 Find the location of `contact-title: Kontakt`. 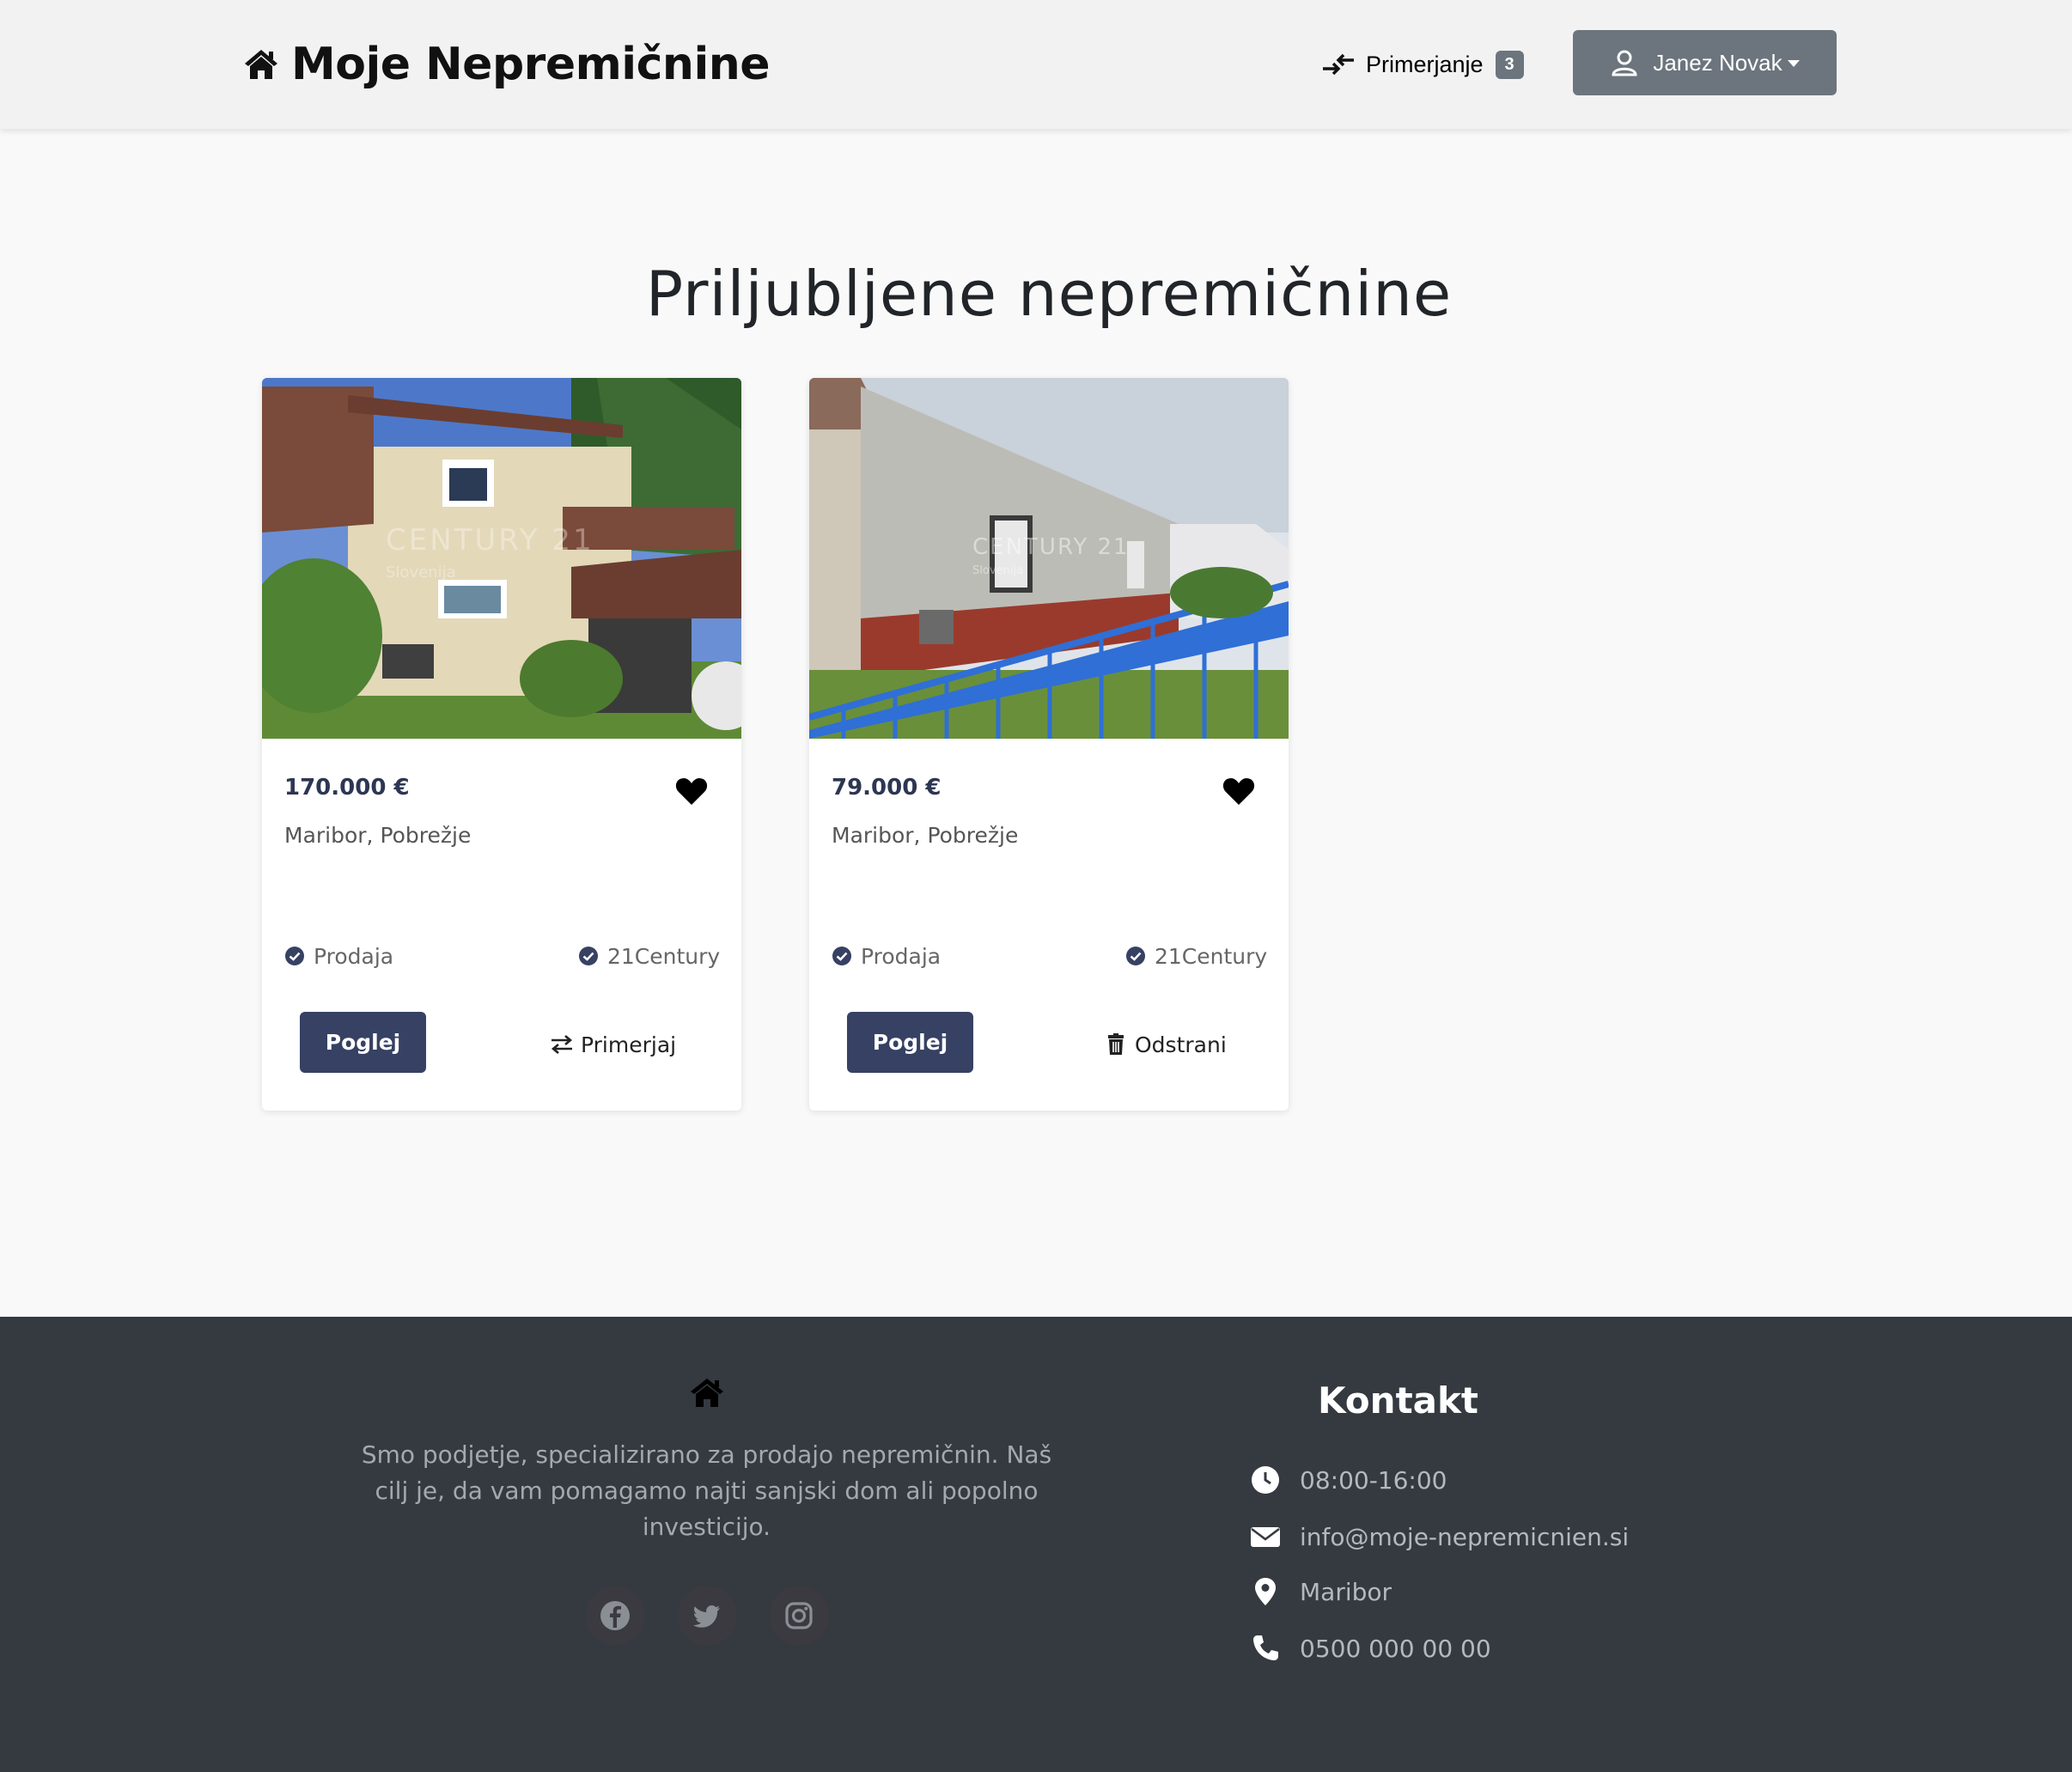

contact-title: Kontakt is located at coordinates (1398, 1400).